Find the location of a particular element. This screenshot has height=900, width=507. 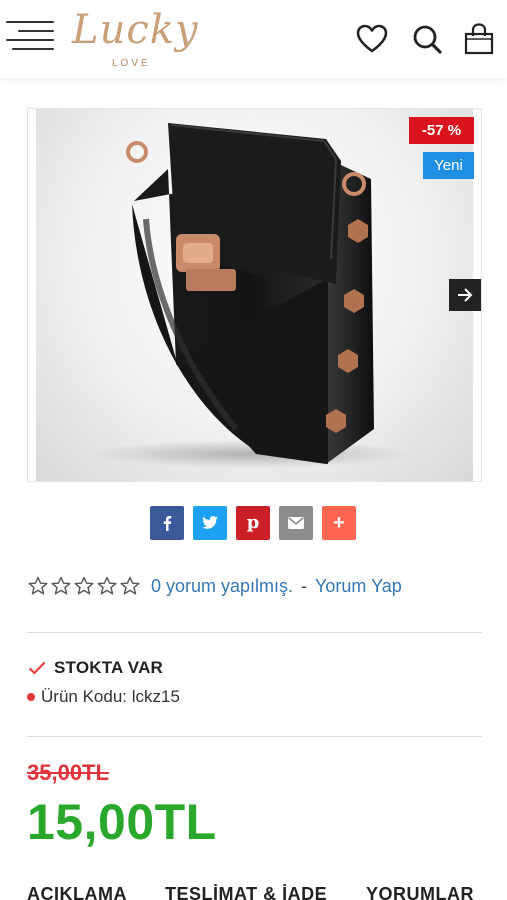

heart-icon is located at coordinates (372, 39).